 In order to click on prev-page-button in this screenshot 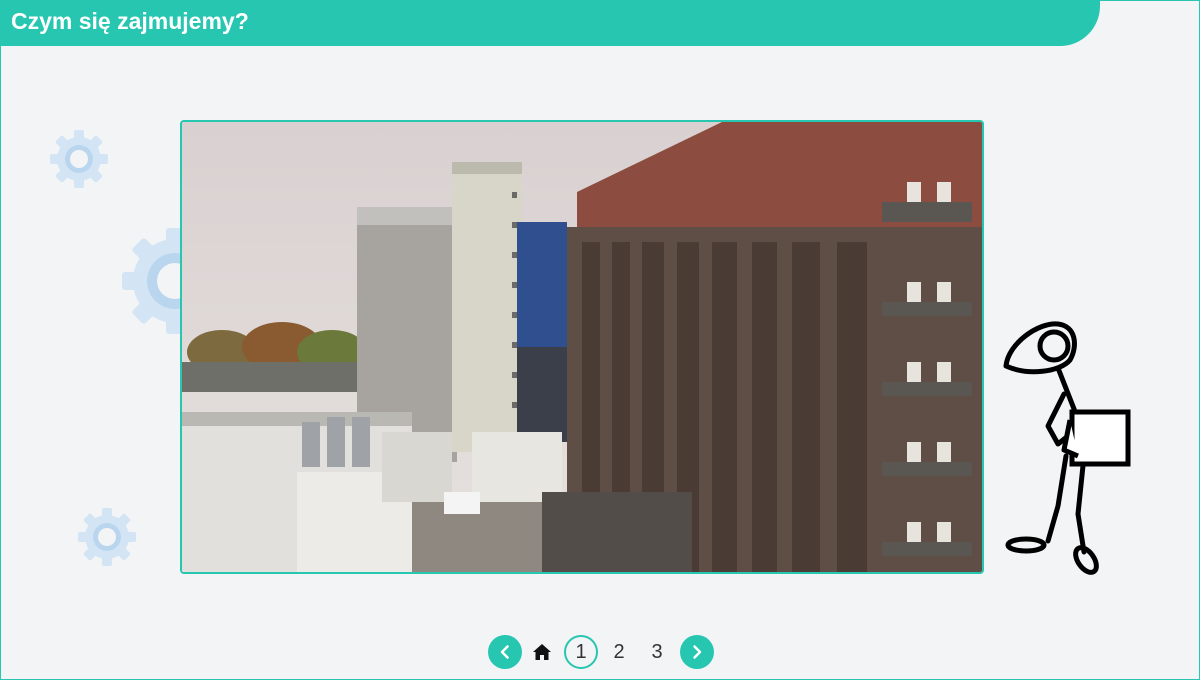, I will do `click(505, 652)`.